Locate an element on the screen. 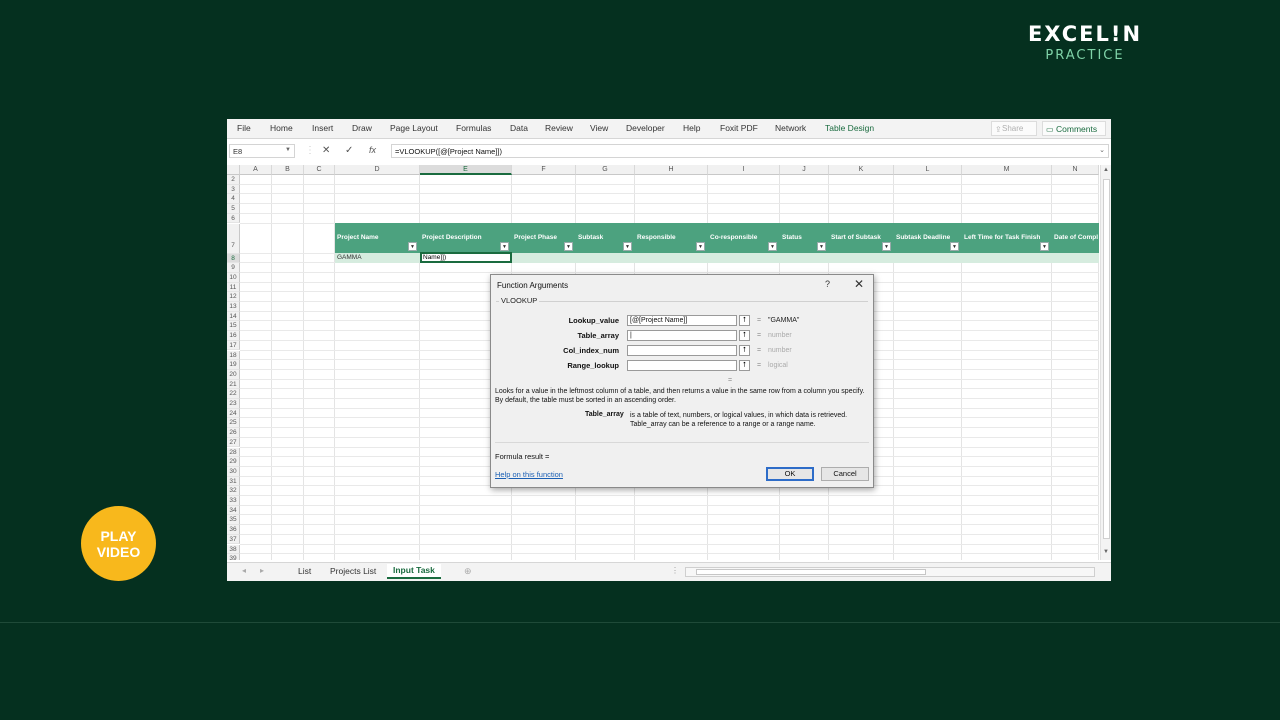 This screenshot has height=720, width=1280. table-header-cell: Left Time for Task Finish is located at coordinates (1002, 237).